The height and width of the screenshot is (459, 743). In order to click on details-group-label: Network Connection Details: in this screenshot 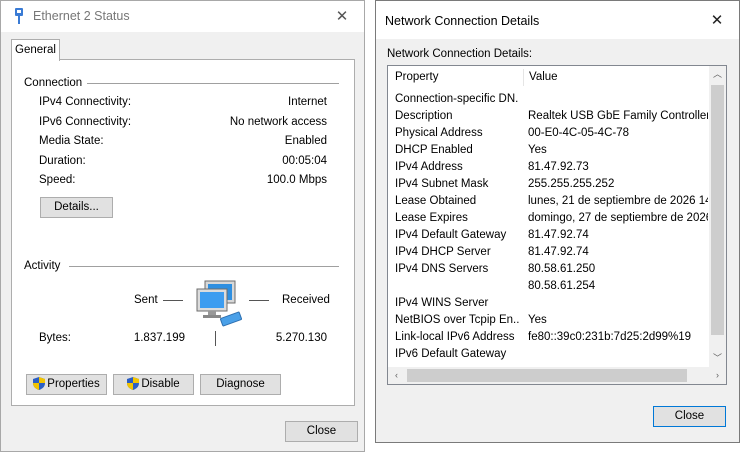, I will do `click(460, 54)`.